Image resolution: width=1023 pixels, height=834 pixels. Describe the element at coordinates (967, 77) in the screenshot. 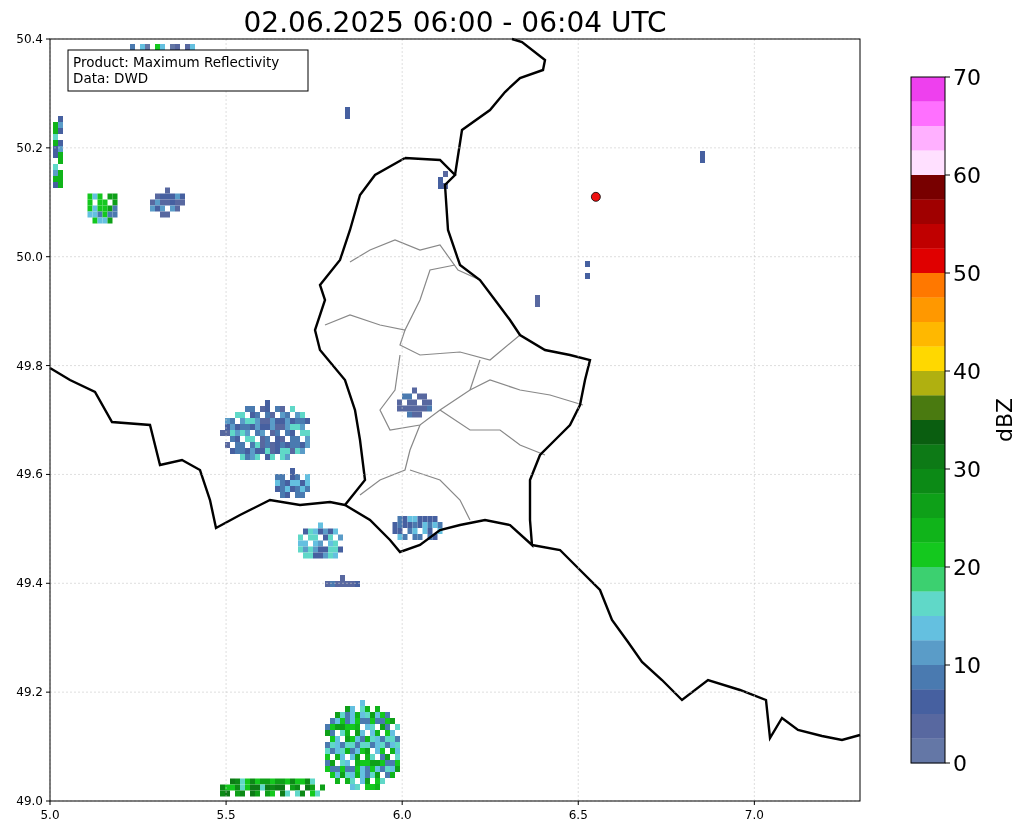

I see `colorbar-tick-label: 70` at that location.